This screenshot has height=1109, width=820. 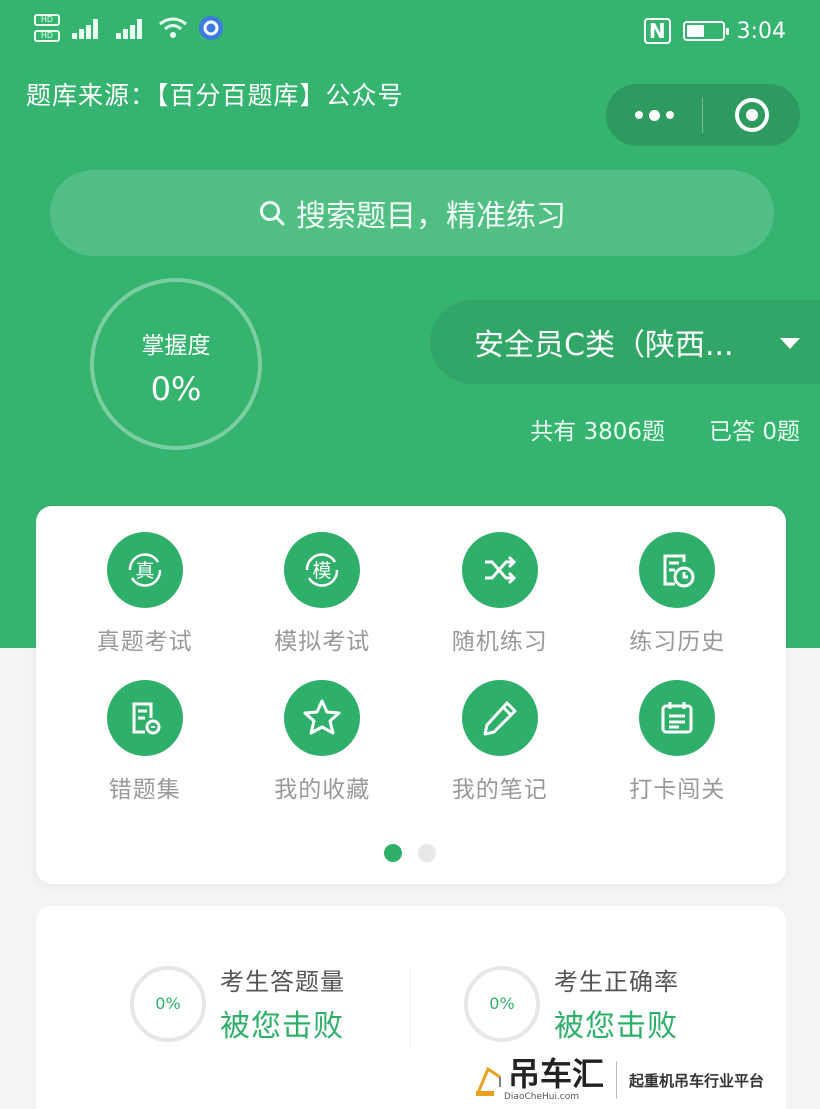 I want to click on menu-item-favorites: 我的收藏, so click(x=323, y=742).